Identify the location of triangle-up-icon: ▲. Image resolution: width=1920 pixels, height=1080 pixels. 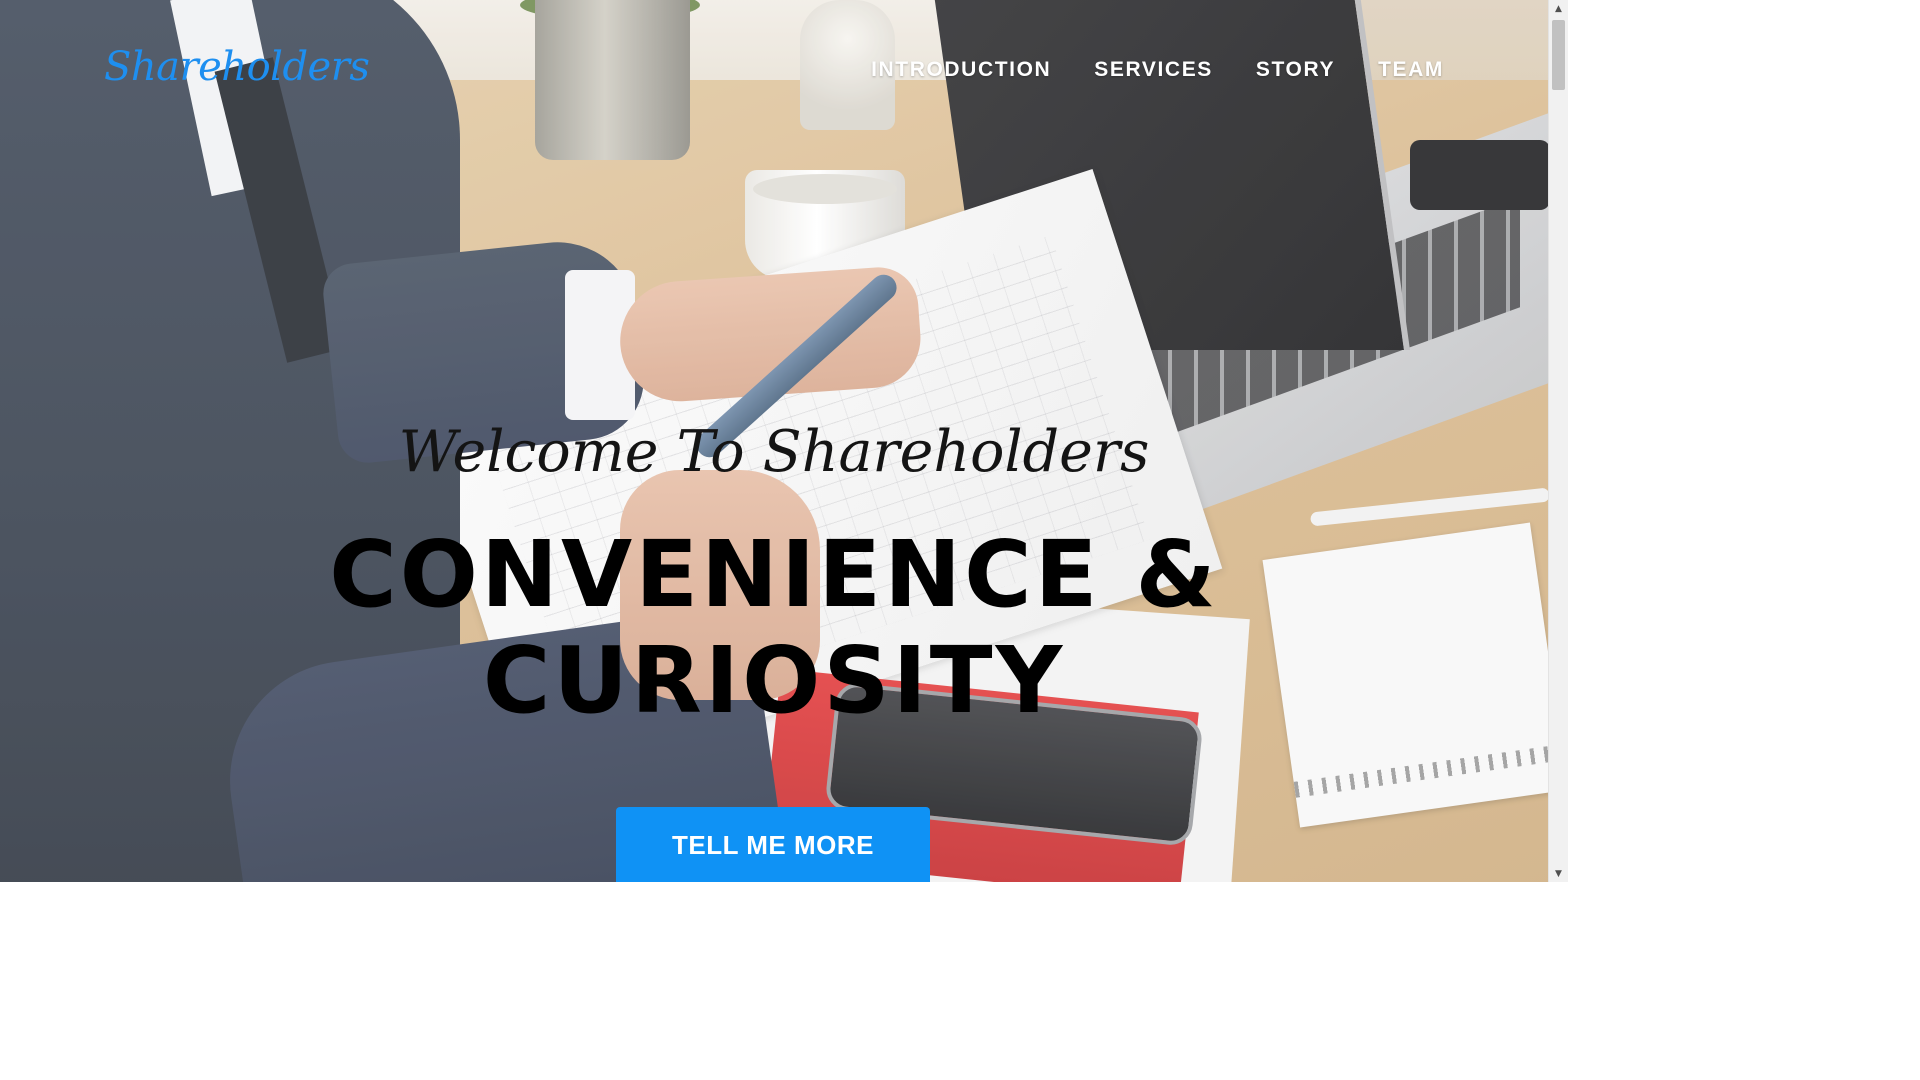
(1558, 8).